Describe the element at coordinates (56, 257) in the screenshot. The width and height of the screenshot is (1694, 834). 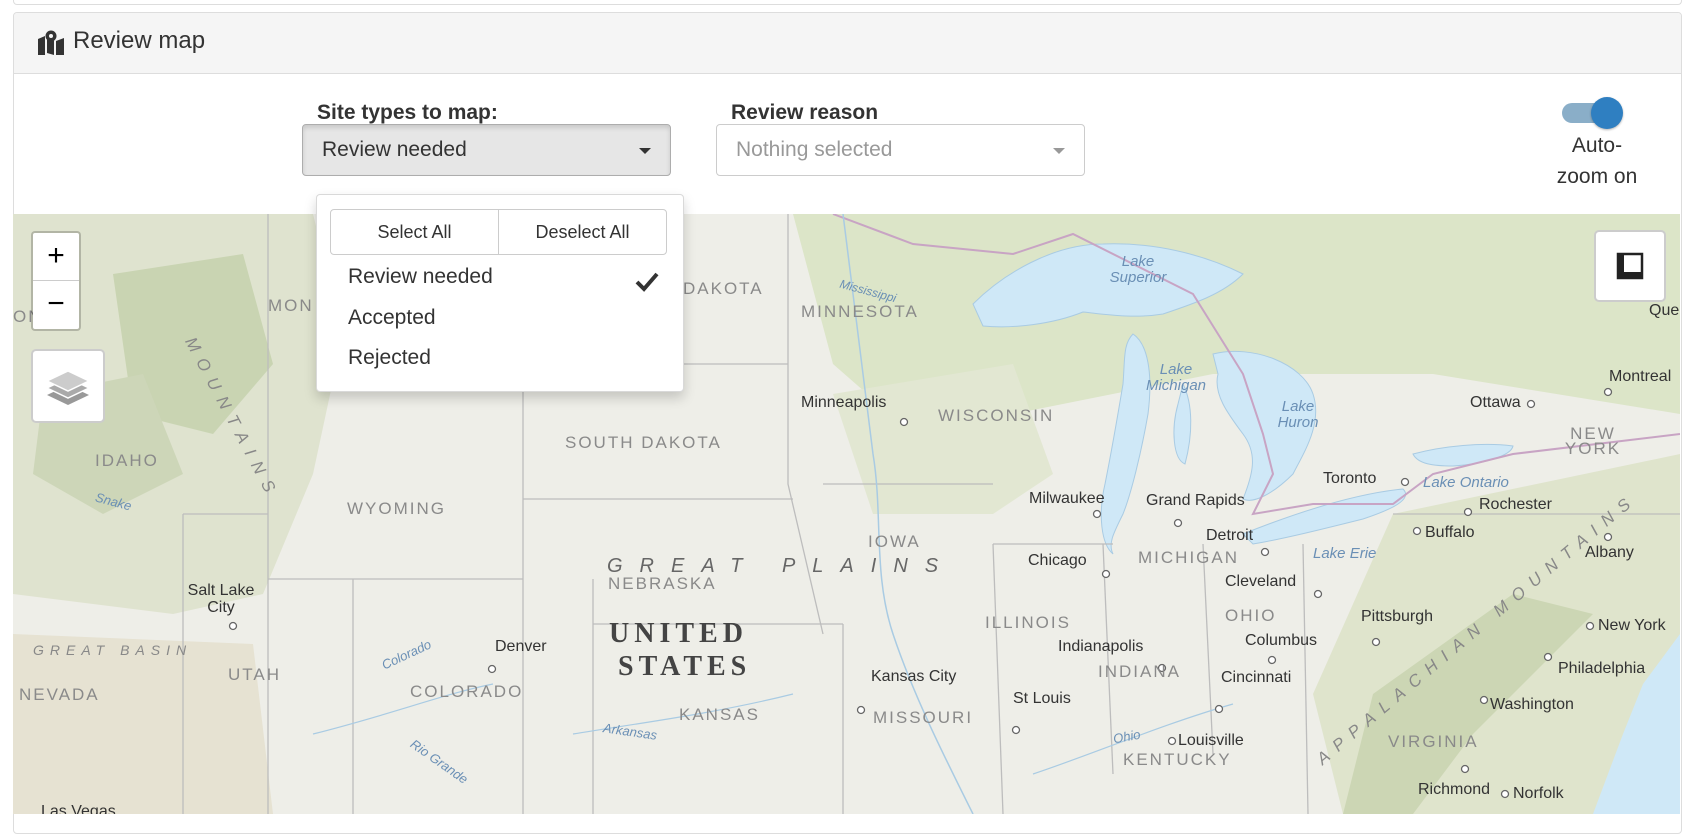
I see `zoom-in-button: +` at that location.